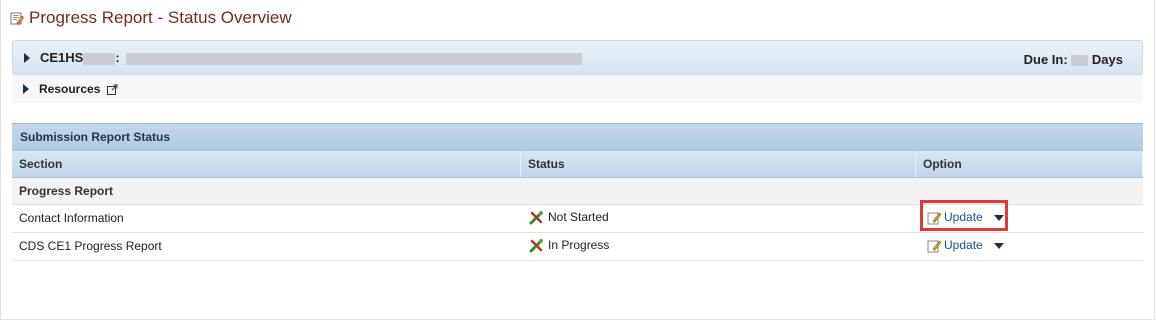  I want to click on page-title: Progress Report - Status Overview, so click(151, 18).